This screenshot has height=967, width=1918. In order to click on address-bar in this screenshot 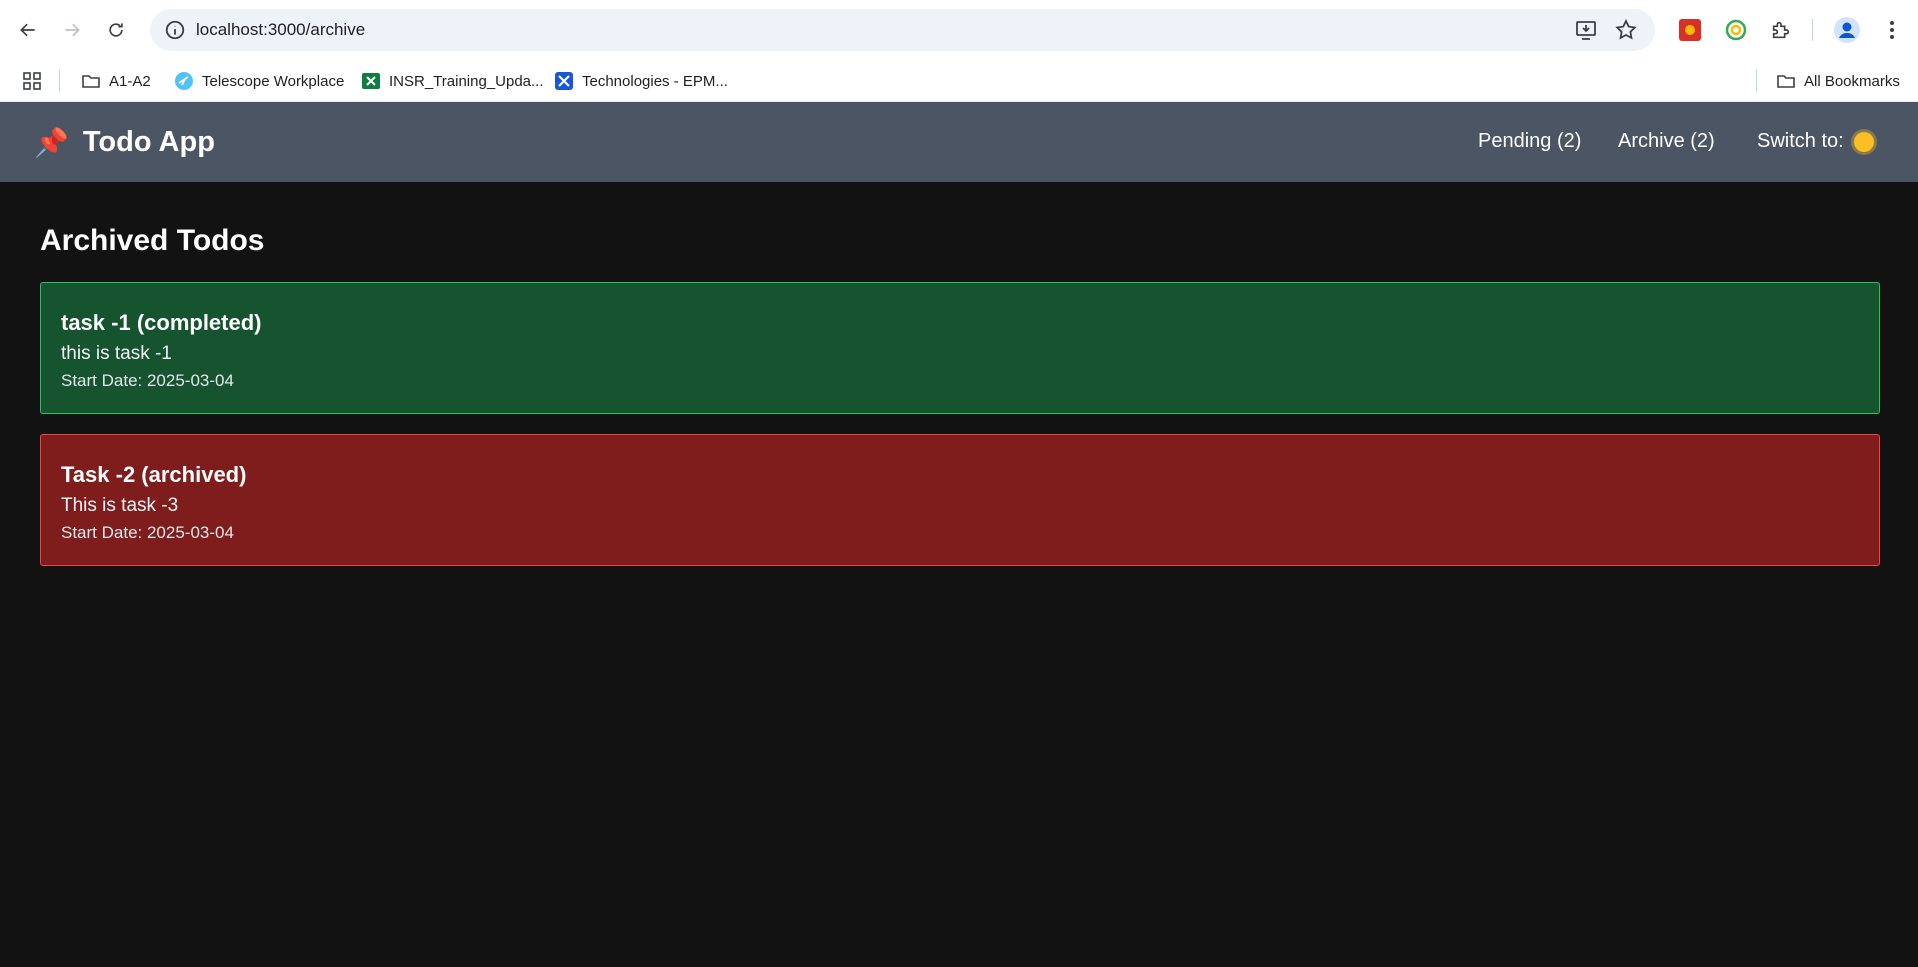, I will do `click(902, 30)`.